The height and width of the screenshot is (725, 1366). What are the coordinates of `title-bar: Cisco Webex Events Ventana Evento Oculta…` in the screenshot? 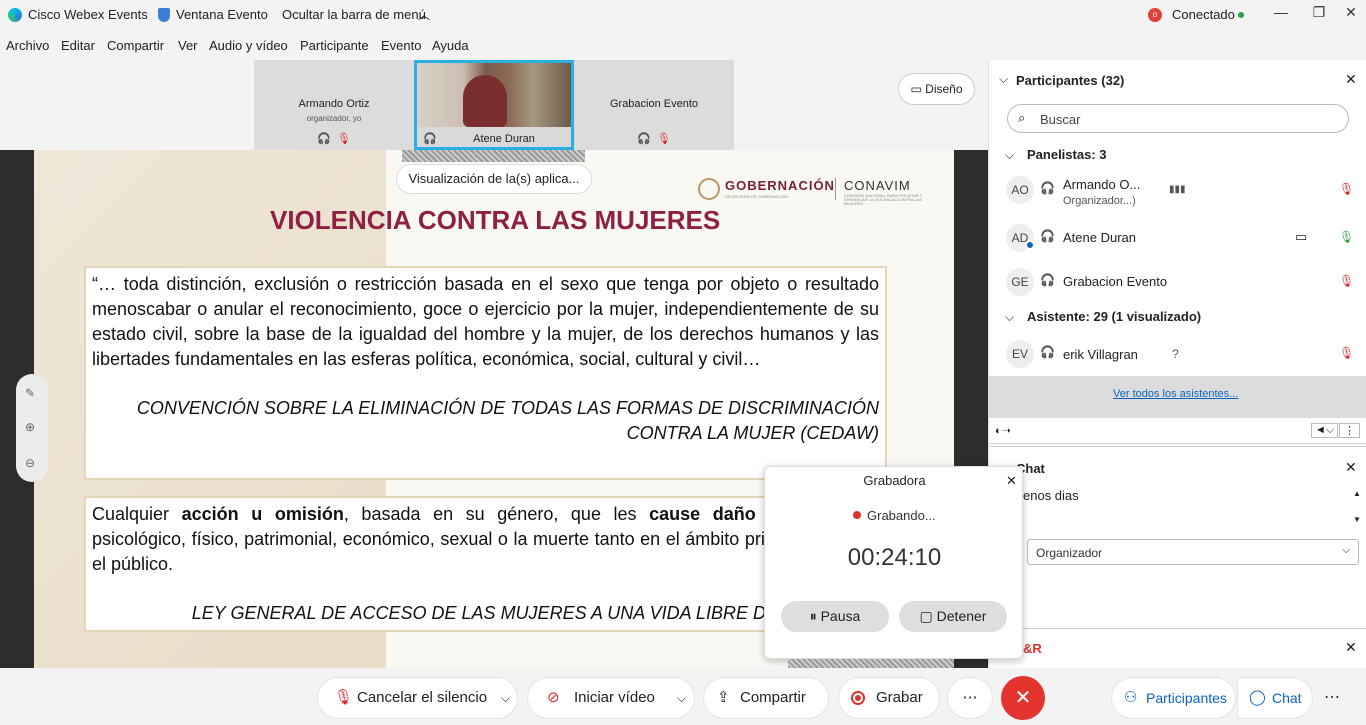 It's located at (683, 15).